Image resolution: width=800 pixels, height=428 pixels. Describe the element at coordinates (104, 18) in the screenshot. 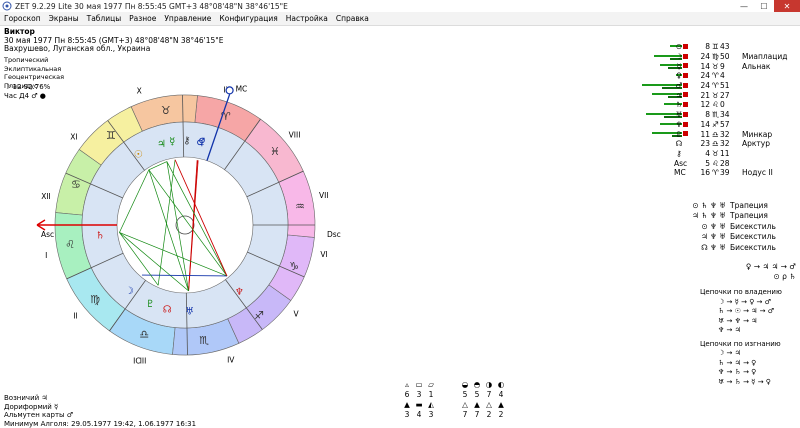

I see `menu-tables: Таблицы` at that location.